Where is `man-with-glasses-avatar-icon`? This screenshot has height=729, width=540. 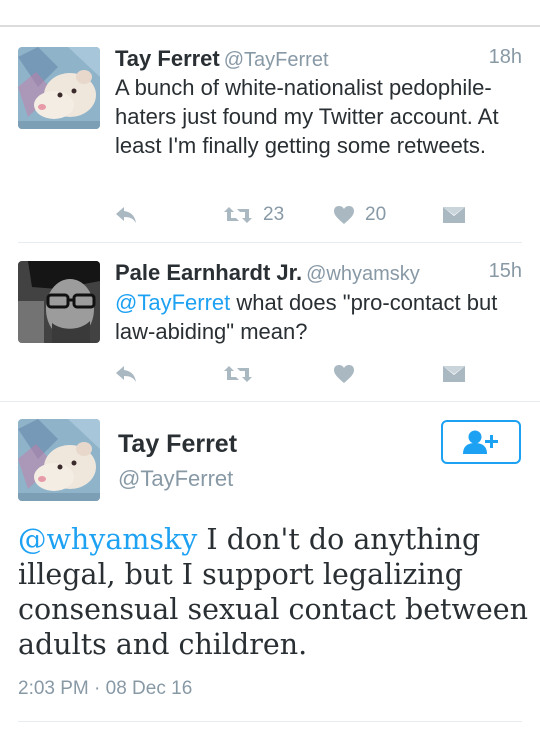
man-with-glasses-avatar-icon is located at coordinates (59, 302).